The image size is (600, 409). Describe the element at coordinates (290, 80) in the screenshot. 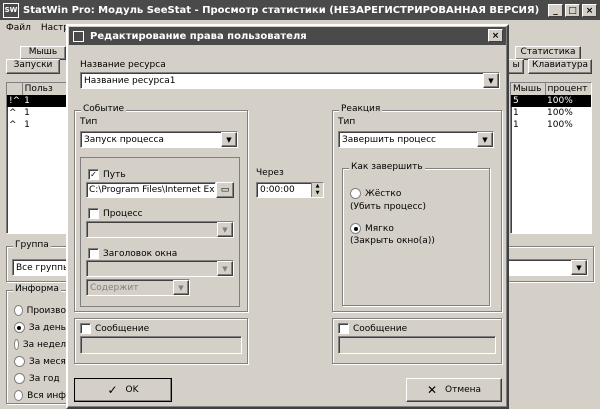

I see `resource-select: Название ресурса1 ▼` at that location.